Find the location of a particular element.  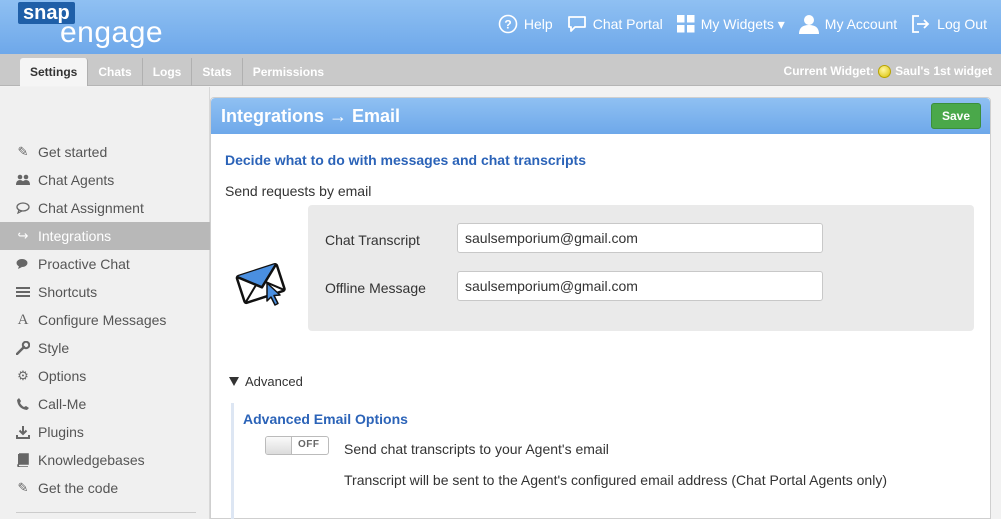

sidebar-item-integrations: ↪ Integrations is located at coordinates (105, 236).